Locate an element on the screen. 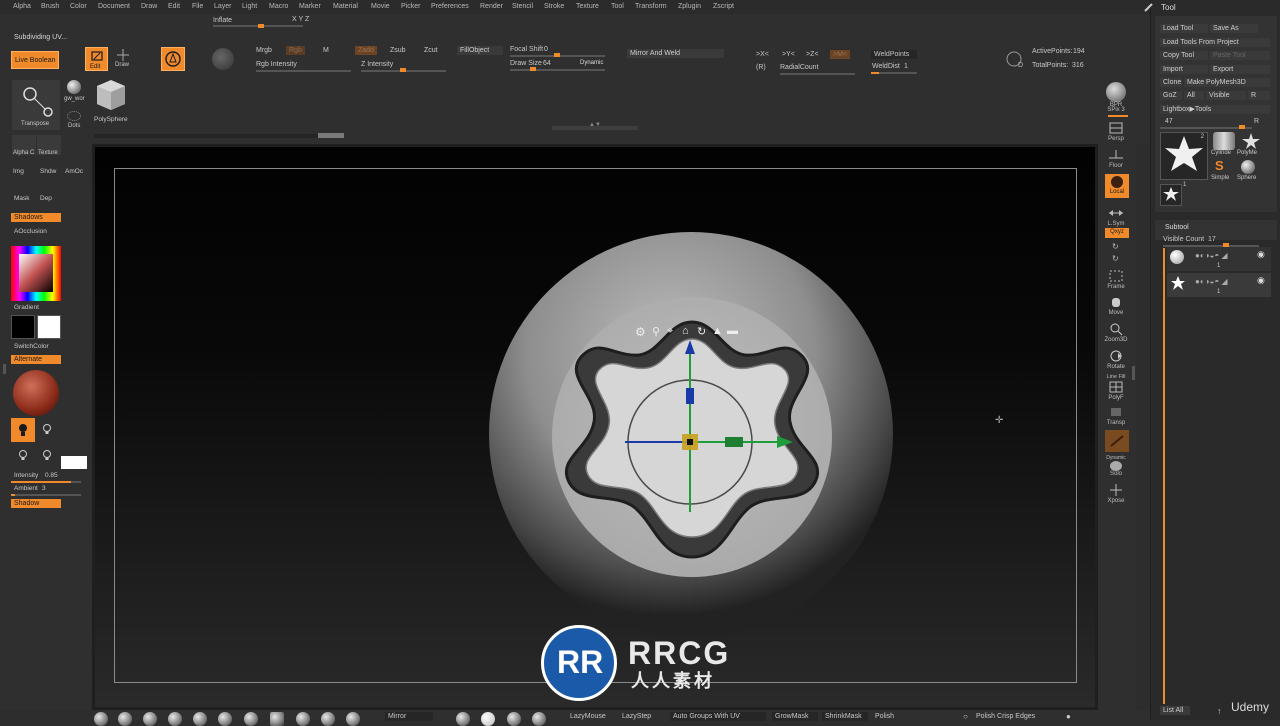  export-button: Export is located at coordinates (1240, 69).